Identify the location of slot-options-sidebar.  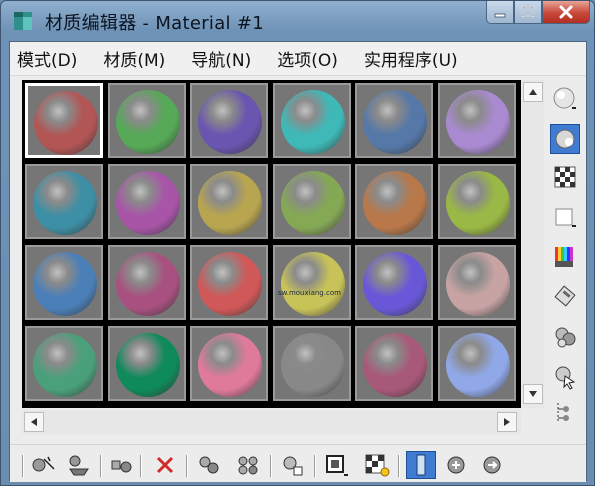
(565, 253).